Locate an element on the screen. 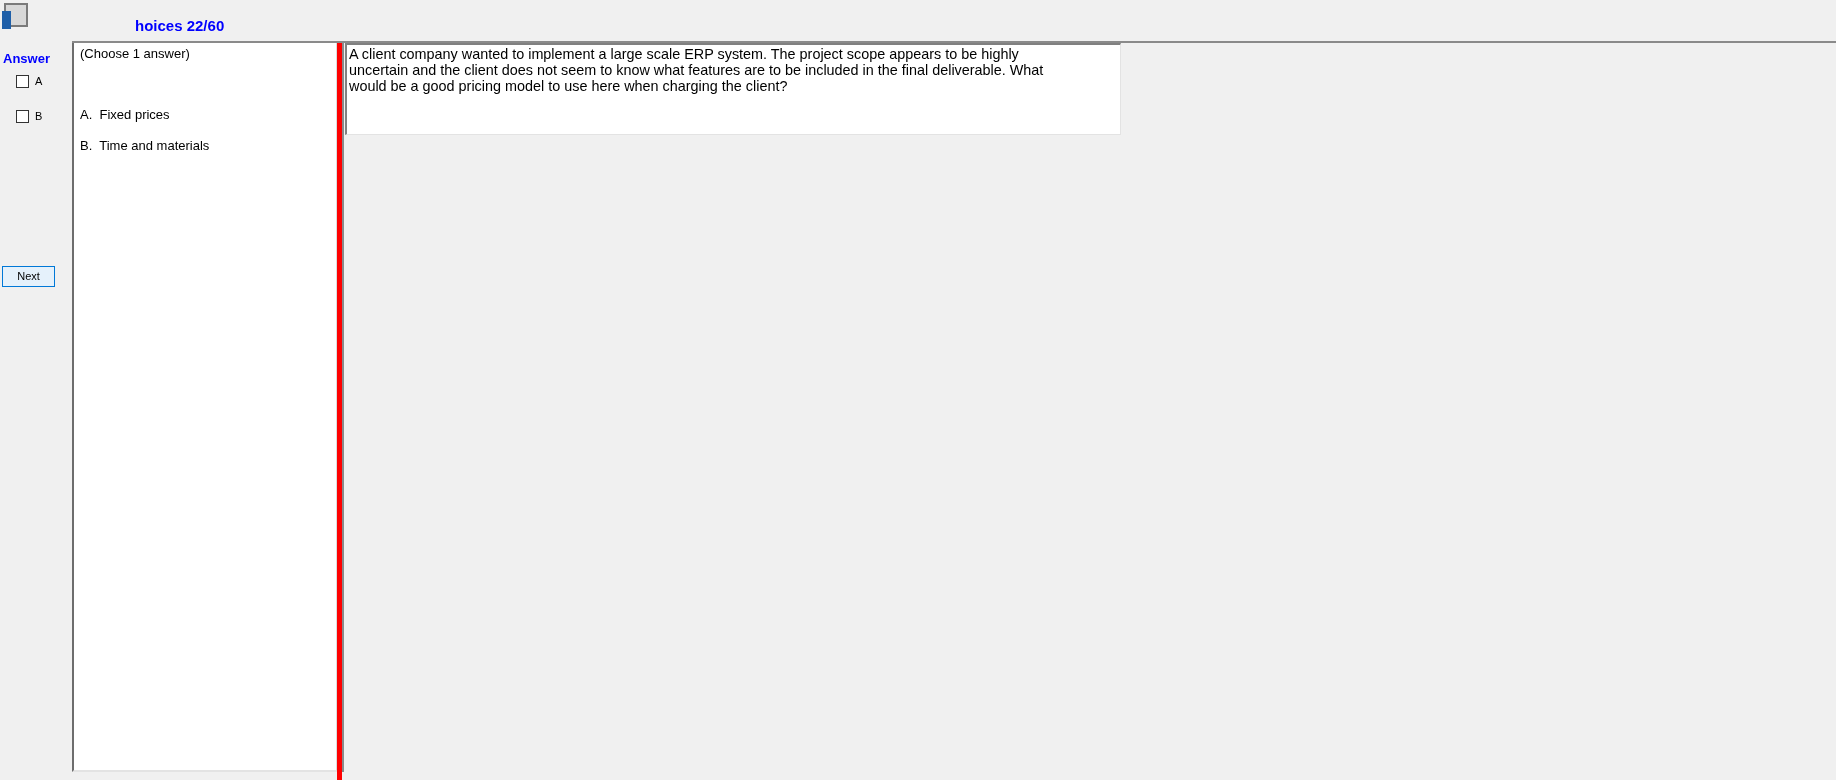 The image size is (1836, 780). app-icon is located at coordinates (15, 16).